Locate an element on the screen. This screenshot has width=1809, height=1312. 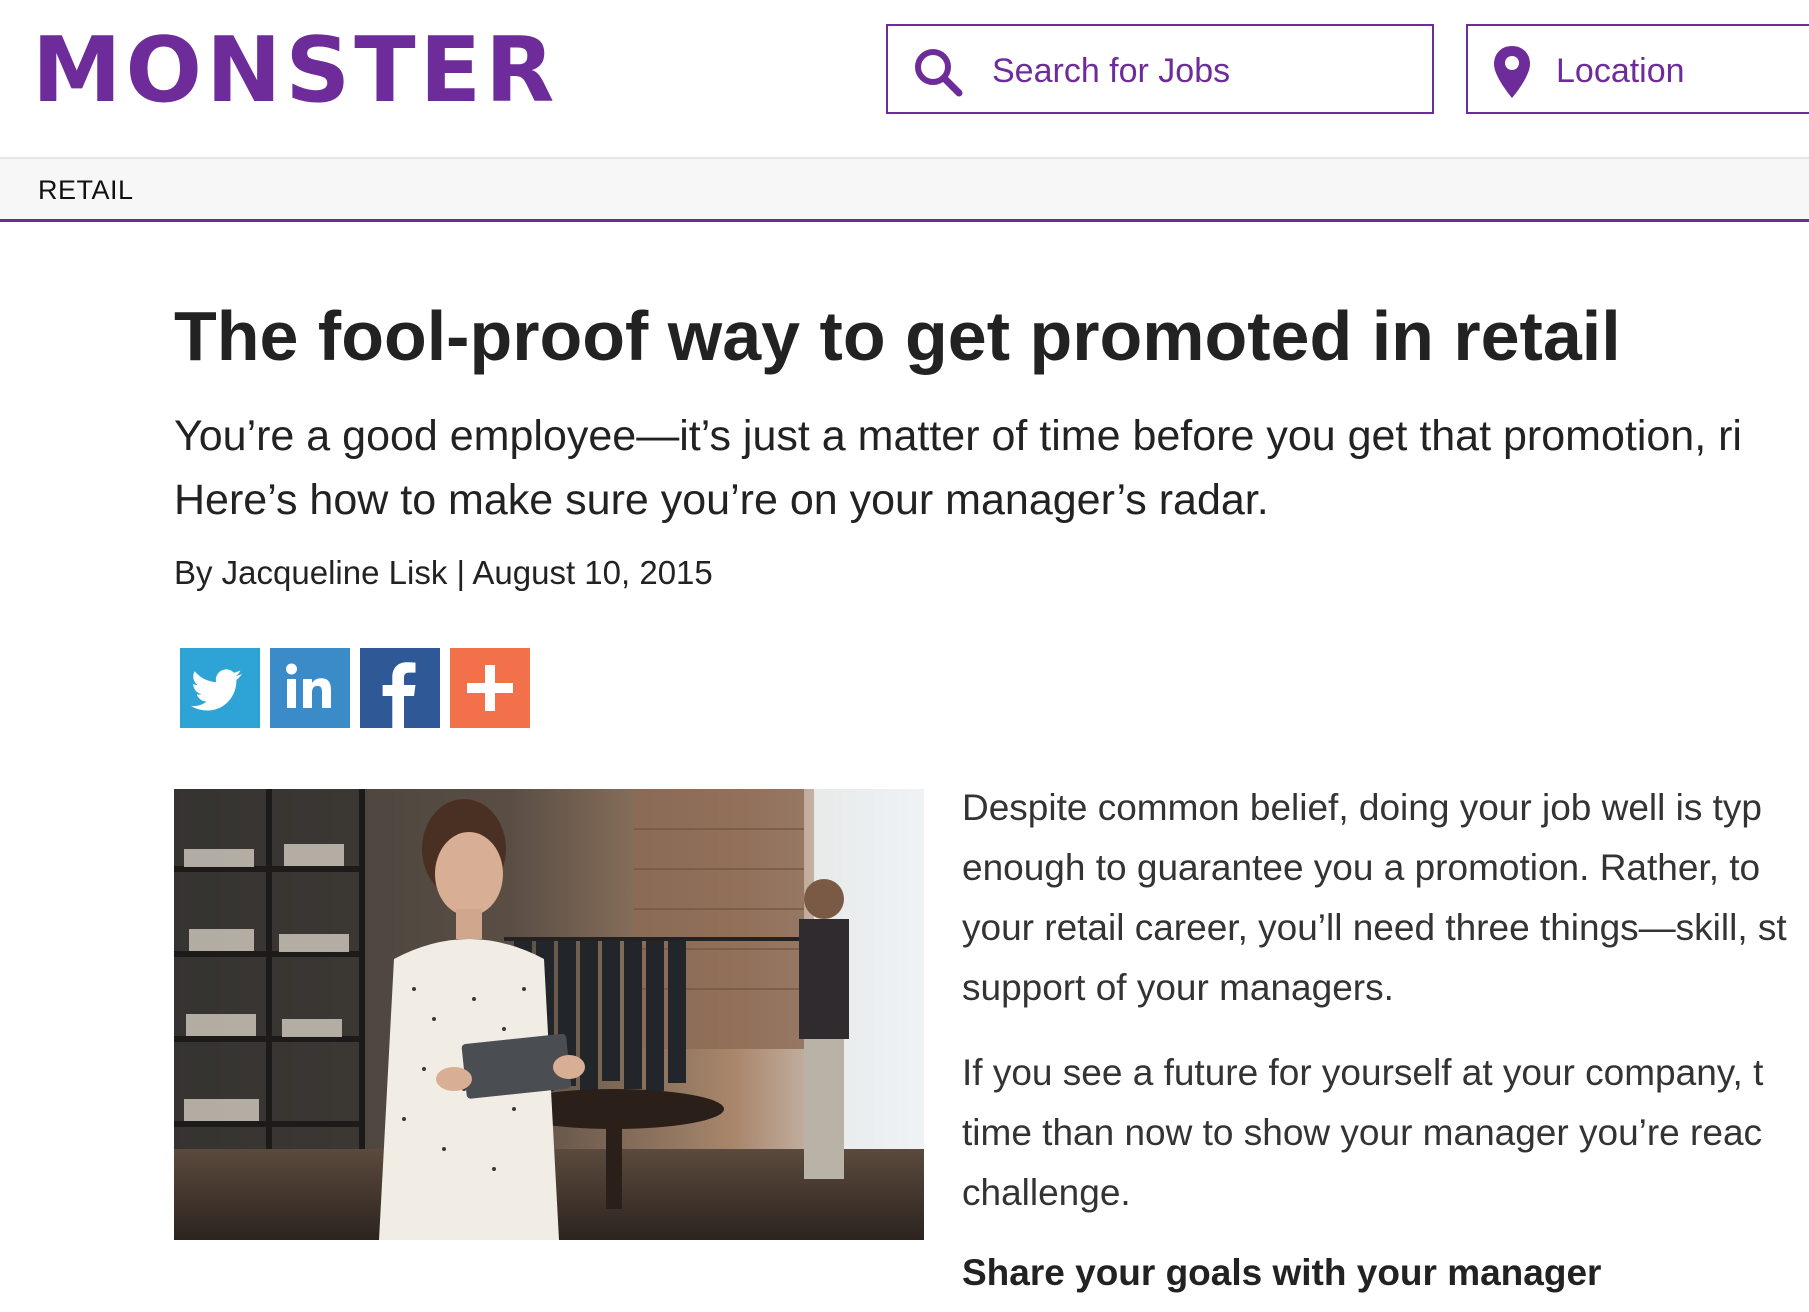
location-input is located at coordinates (1681, 71).